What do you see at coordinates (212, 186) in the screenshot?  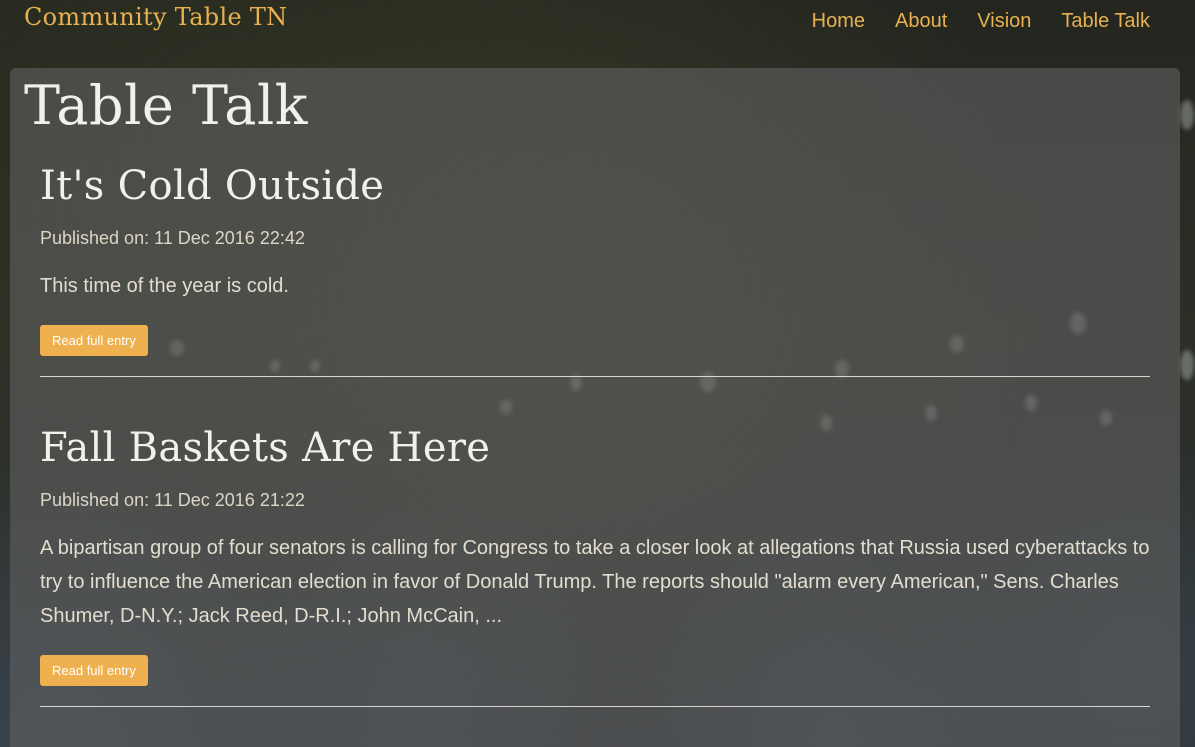 I see `post-title: It's Cold Outside` at bounding box center [212, 186].